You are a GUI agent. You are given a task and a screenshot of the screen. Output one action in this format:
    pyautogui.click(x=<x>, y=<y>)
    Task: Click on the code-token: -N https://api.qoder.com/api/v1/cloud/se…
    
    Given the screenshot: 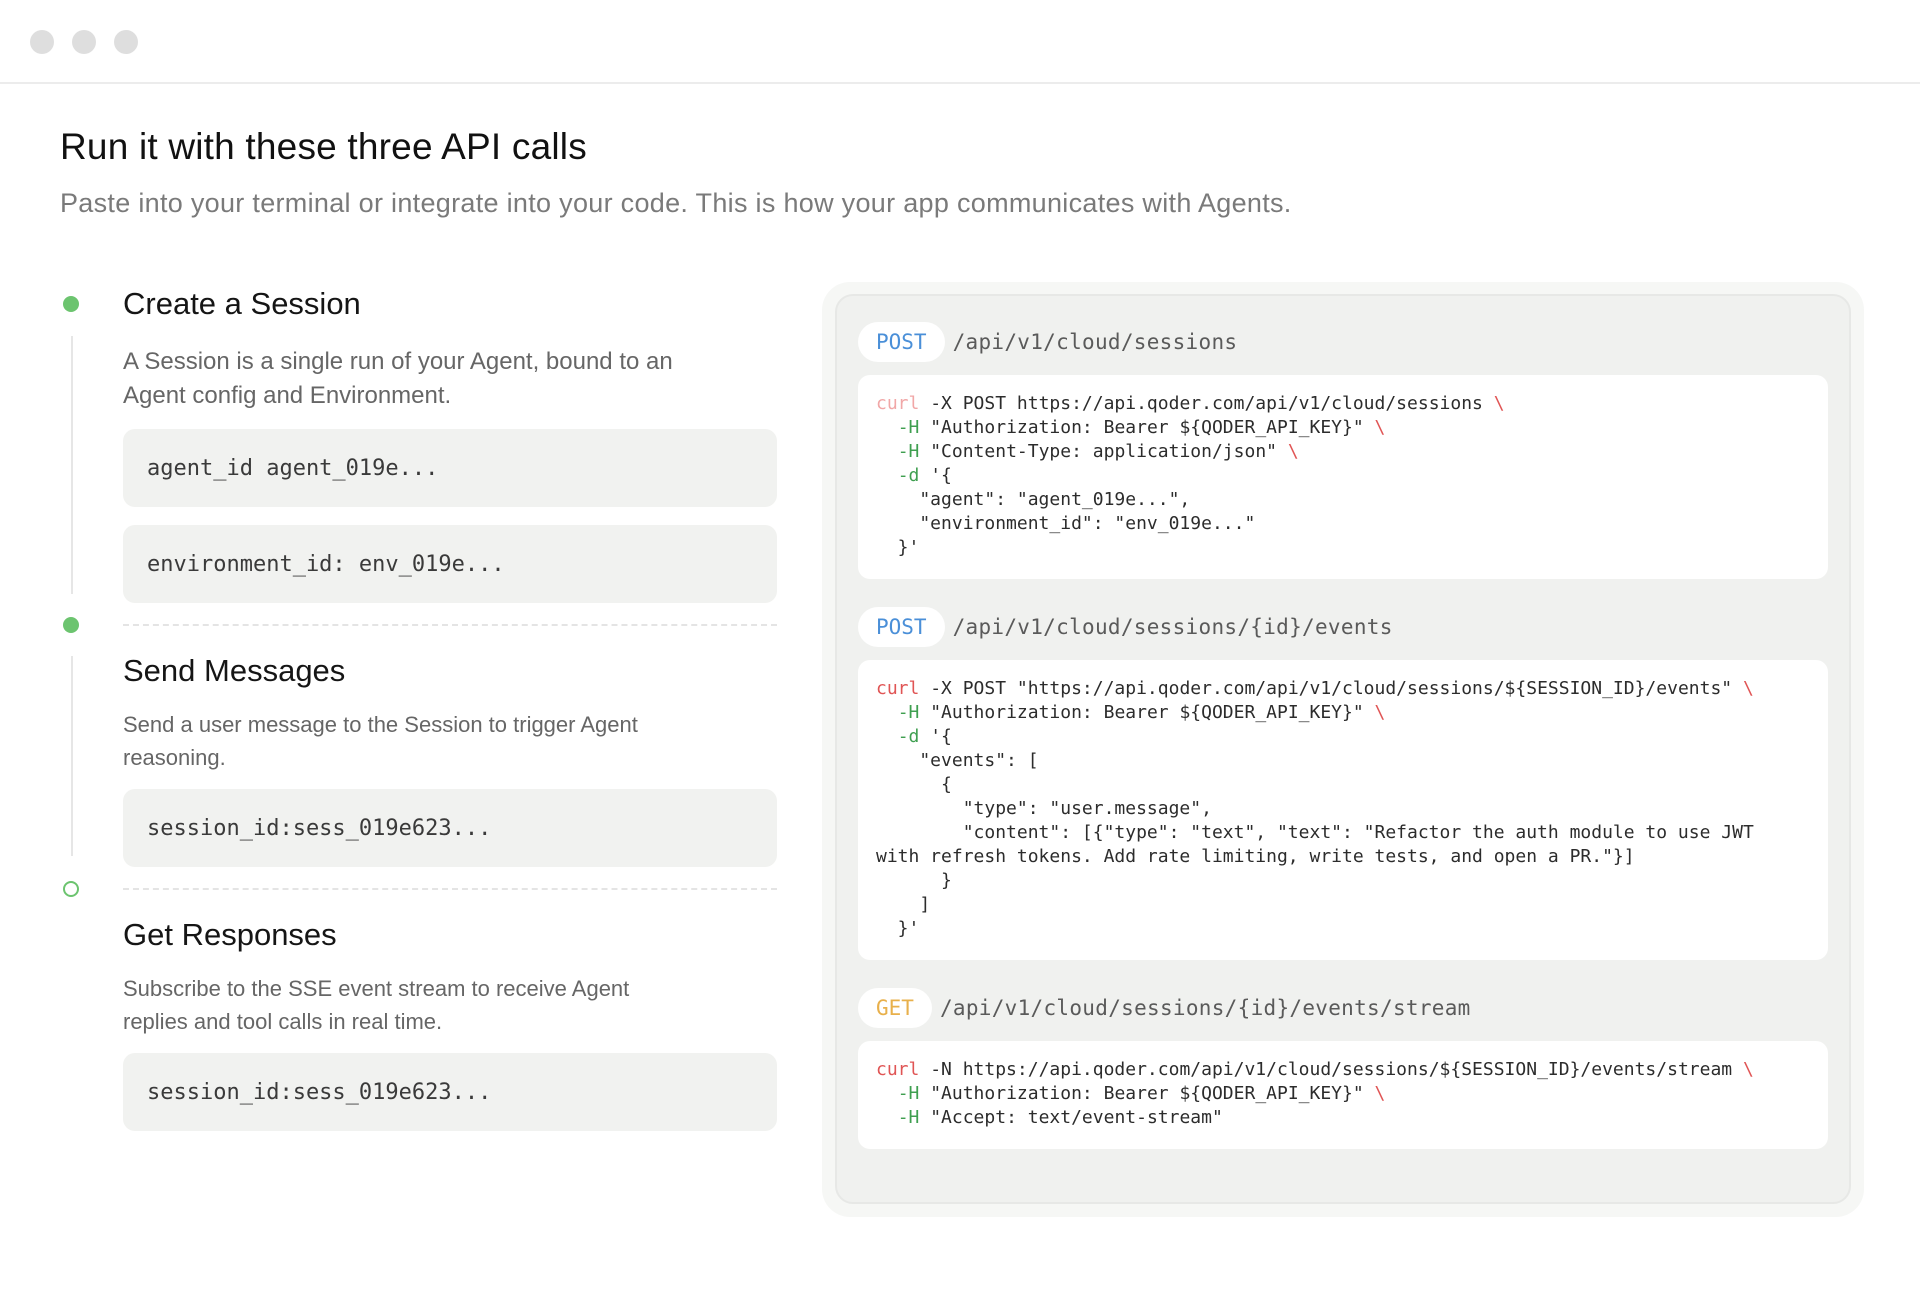 What is the action you would take?
    pyautogui.click(x=1331, y=1069)
    